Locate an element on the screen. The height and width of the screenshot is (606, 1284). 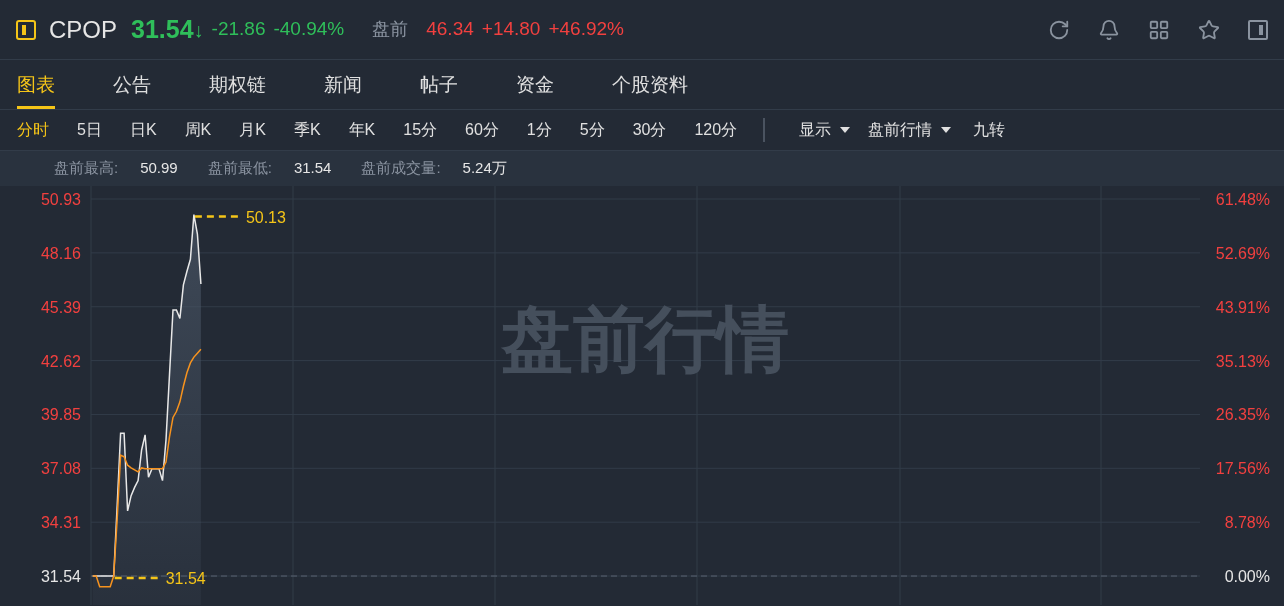
dropdown-button: 盘前行情 is located at coordinates (910, 130).